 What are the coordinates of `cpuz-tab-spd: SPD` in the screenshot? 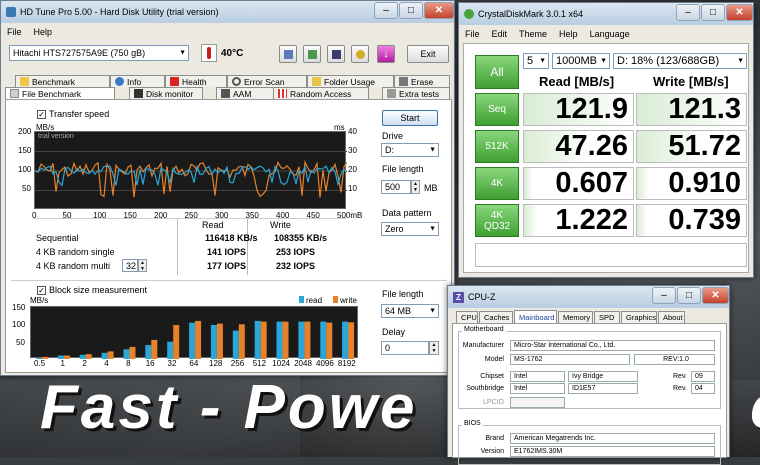 It's located at (607, 317).